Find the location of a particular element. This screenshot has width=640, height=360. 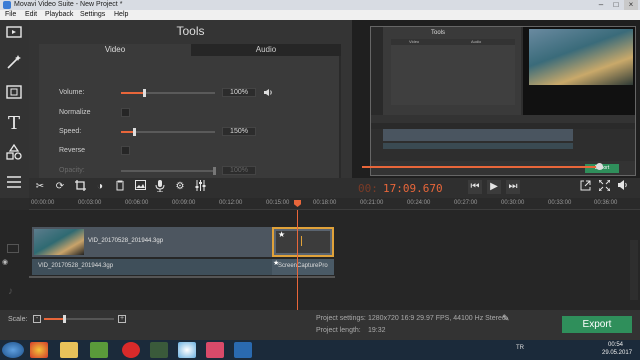

editing-toolbar: ✂ ⟳ ◑ ⚙ 00: 17:09.670 ⏮ ▶ ⏭ is located at coordinates (334, 188).